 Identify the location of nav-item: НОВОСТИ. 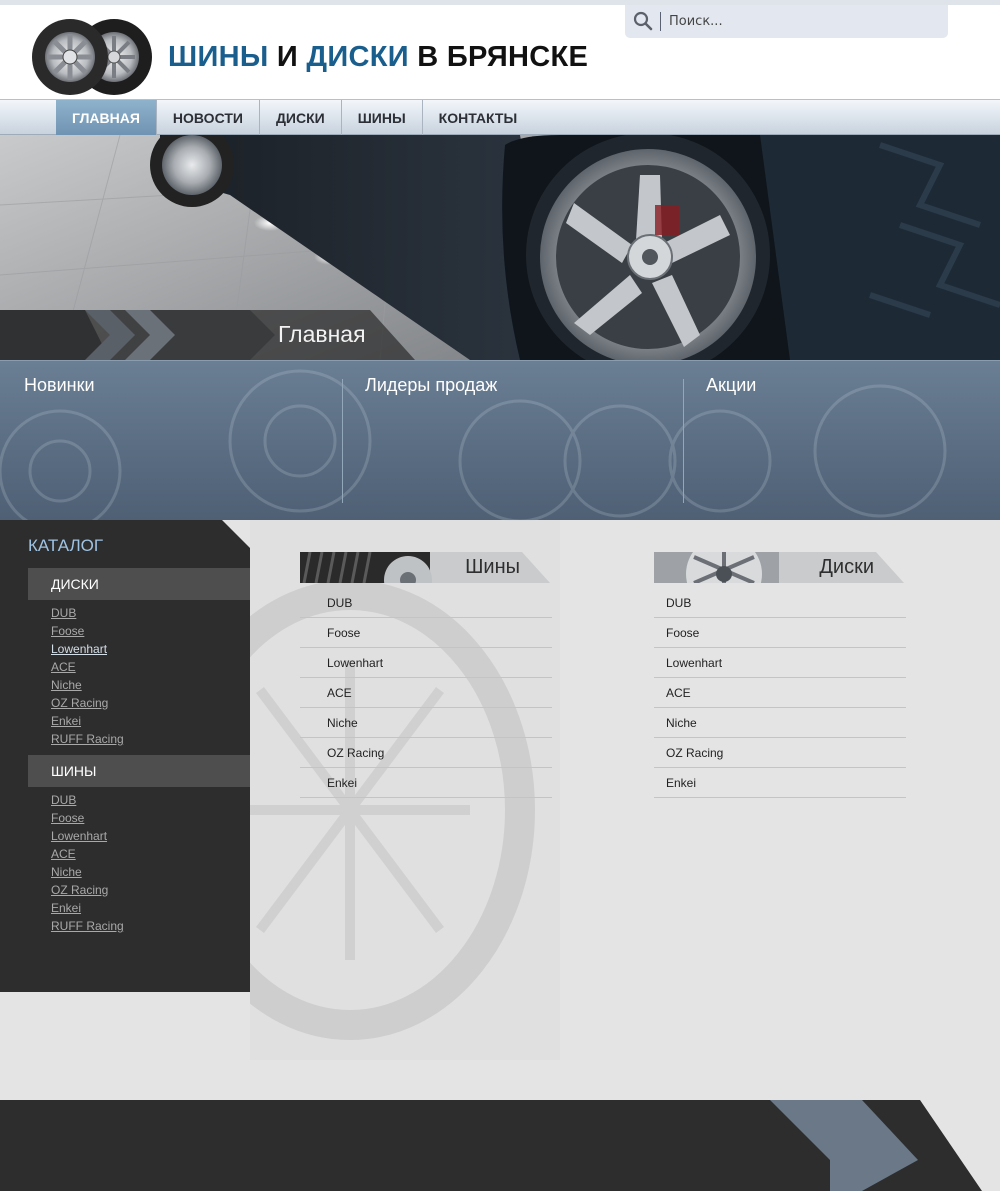
(208, 117).